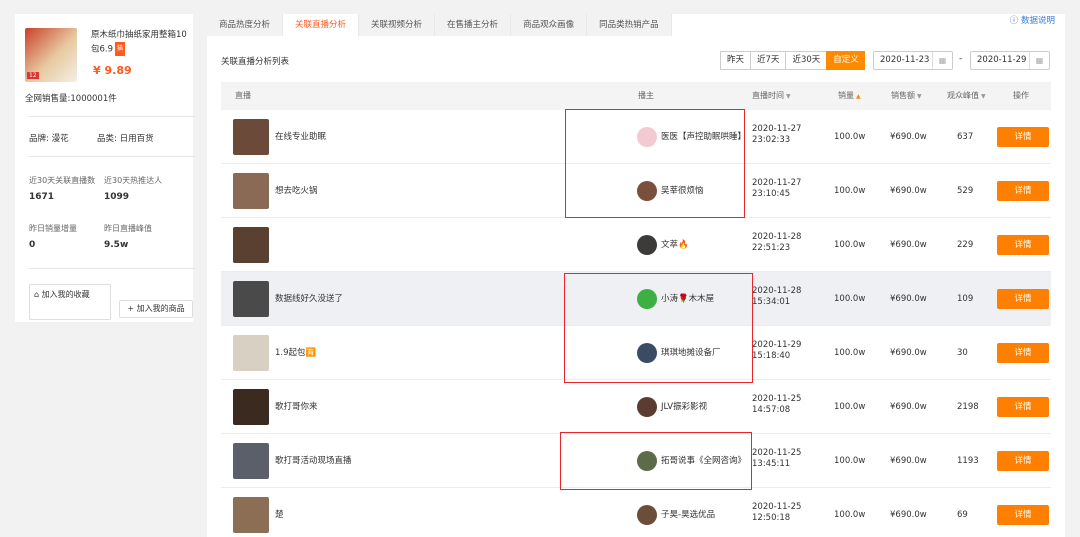 Image resolution: width=1080 pixels, height=537 pixels. I want to click on add-to-my-products-label: 加入我的商品, so click(160, 308).